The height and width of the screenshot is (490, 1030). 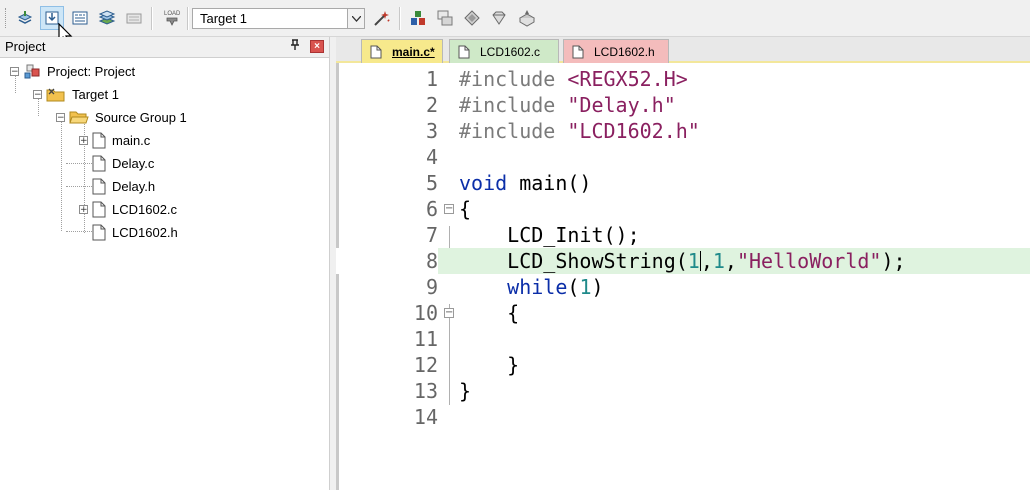 I want to click on code-line: 3 #include "LCD1602.h", so click(x=683, y=131).